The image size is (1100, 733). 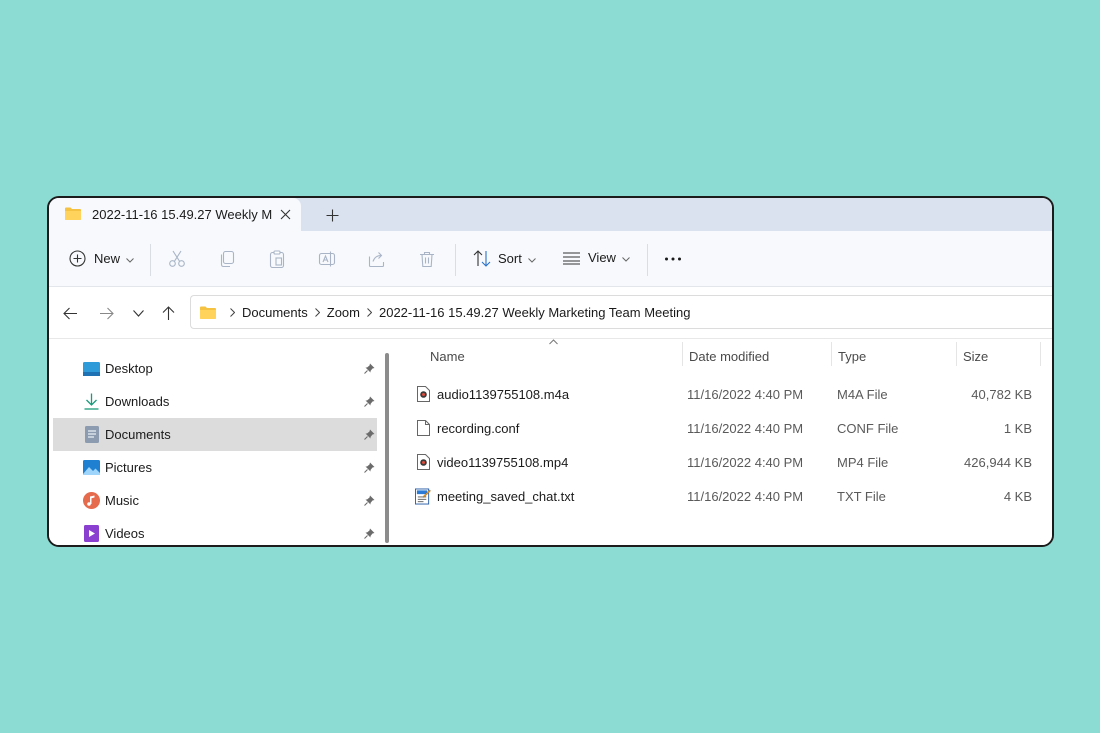 I want to click on close-icon, so click(x=285, y=214).